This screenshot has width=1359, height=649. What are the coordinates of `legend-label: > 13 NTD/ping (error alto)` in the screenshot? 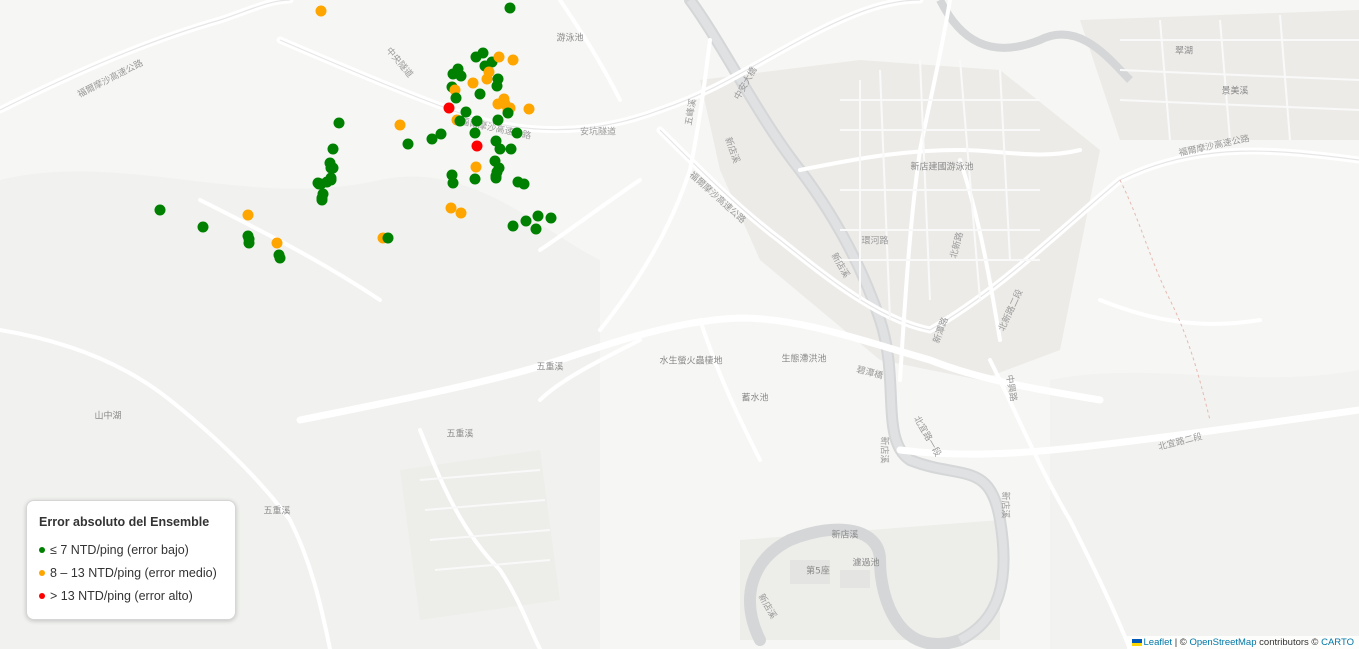 It's located at (121, 595).